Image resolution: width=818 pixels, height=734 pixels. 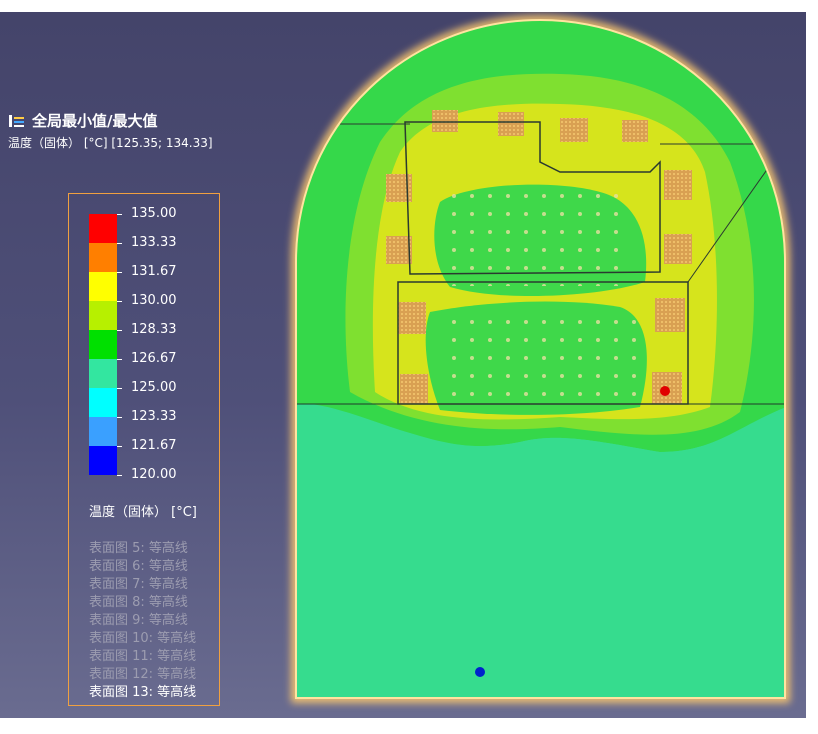 What do you see at coordinates (142, 693) in the screenshot?
I see `surface-plot-item: 表面图 13: 等高线` at bounding box center [142, 693].